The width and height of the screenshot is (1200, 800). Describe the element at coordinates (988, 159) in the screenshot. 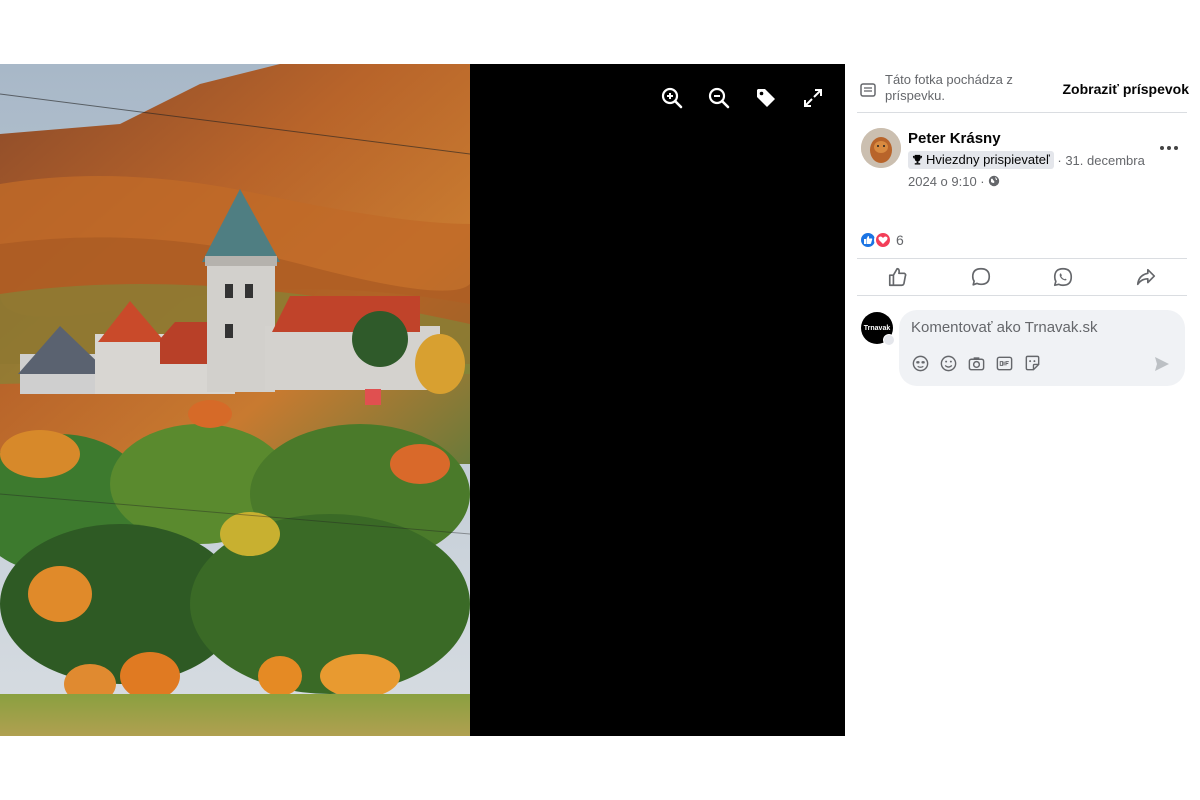

I see `badge-label: Hviezdny prispievateľ` at that location.